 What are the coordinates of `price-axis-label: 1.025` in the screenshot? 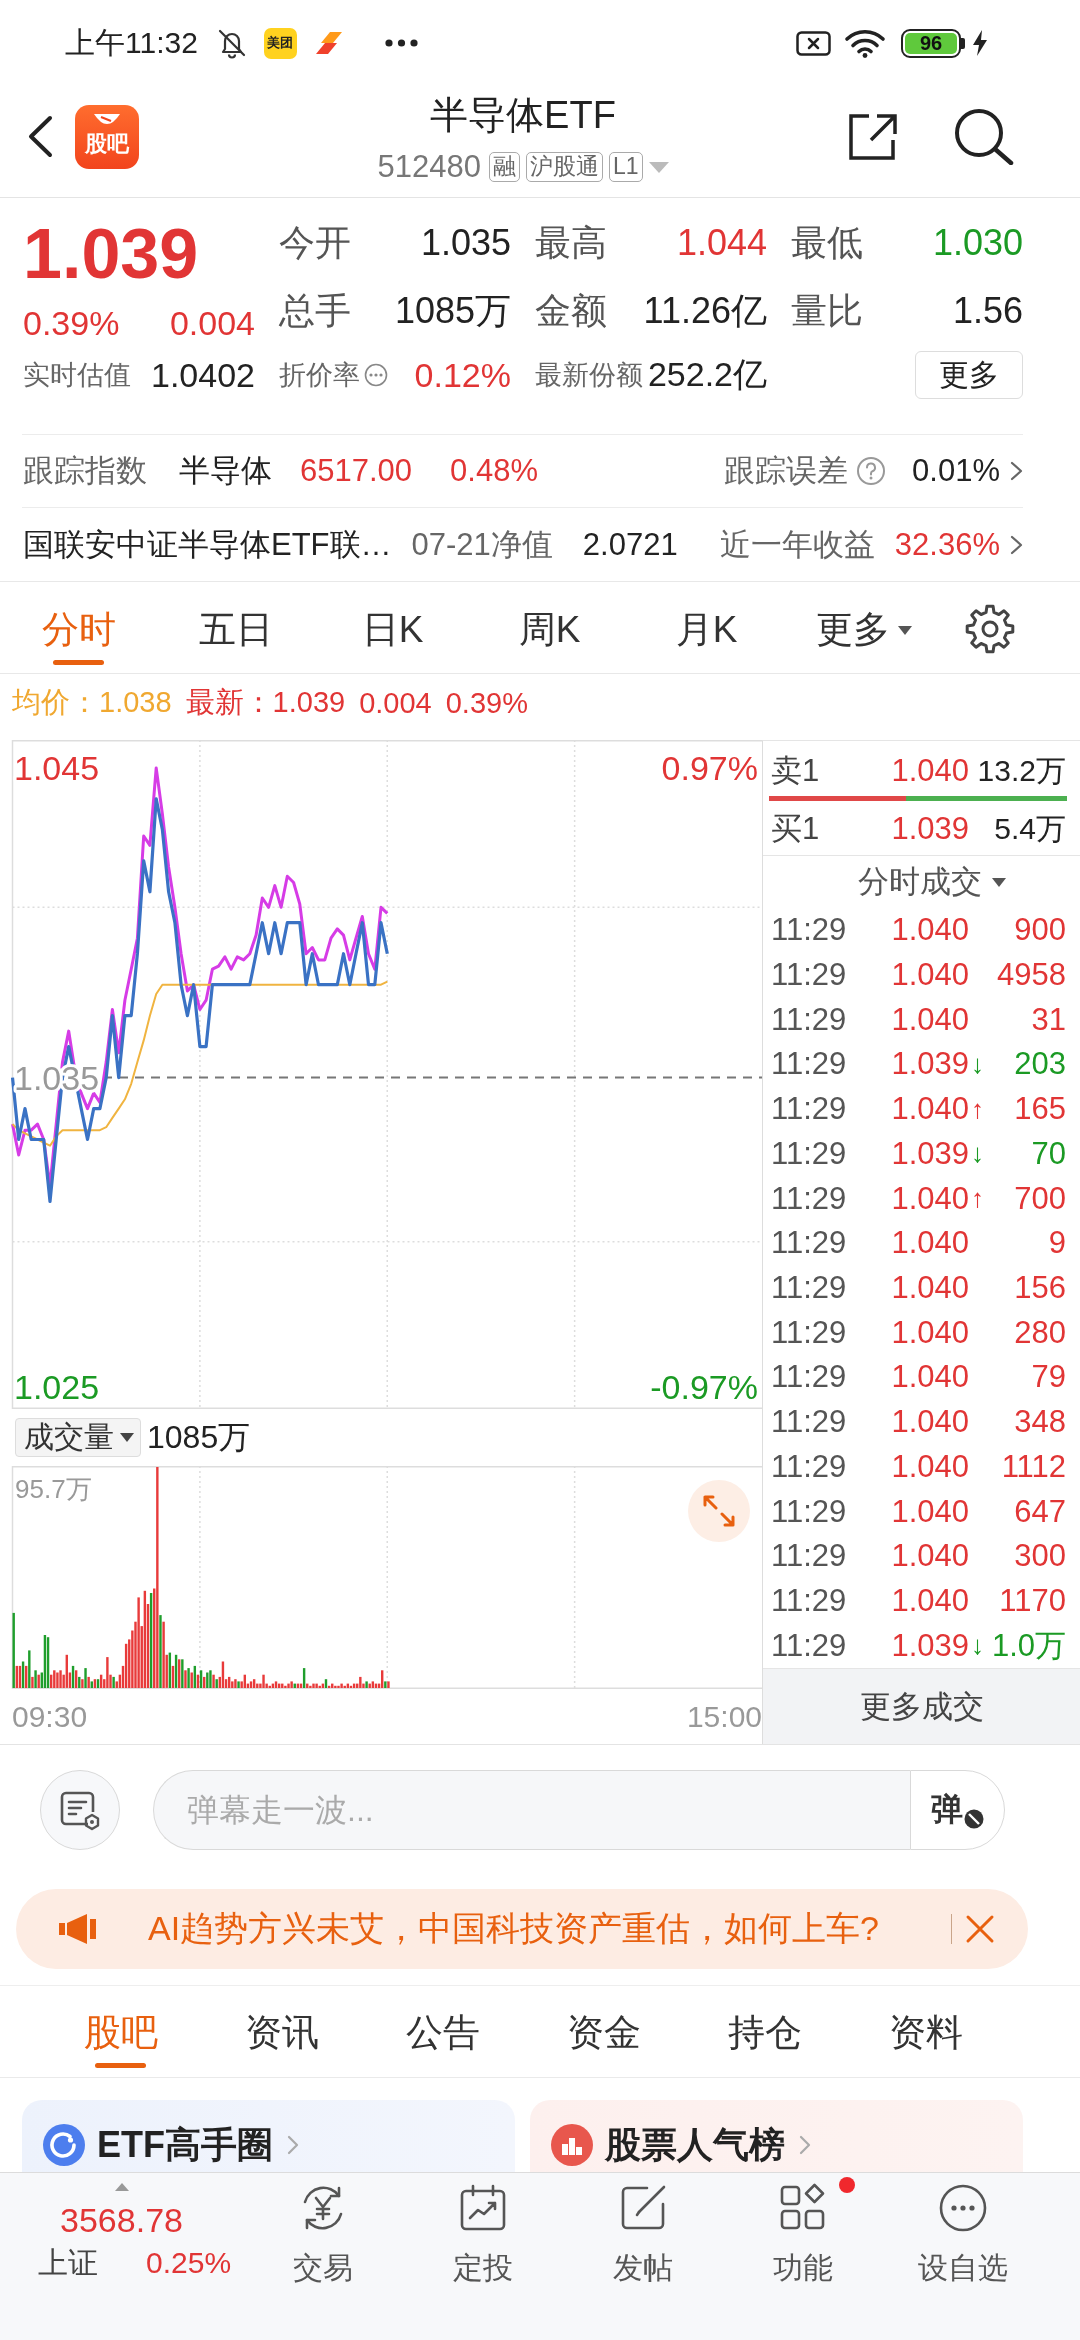 It's located at (57, 1387).